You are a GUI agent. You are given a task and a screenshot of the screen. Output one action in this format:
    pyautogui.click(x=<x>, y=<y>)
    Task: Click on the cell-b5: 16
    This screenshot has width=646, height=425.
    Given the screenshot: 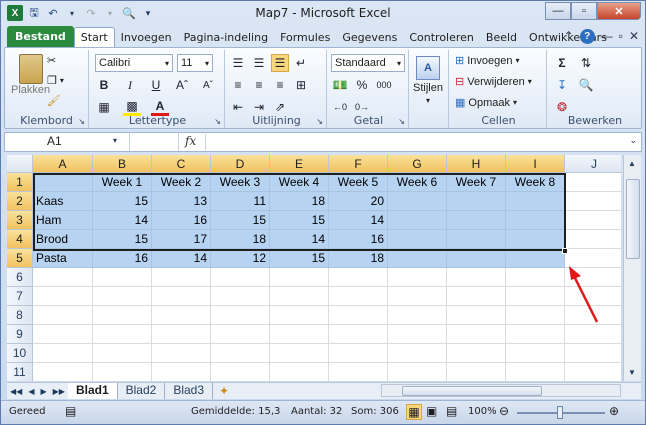 What is the action you would take?
    pyautogui.click(x=122, y=258)
    